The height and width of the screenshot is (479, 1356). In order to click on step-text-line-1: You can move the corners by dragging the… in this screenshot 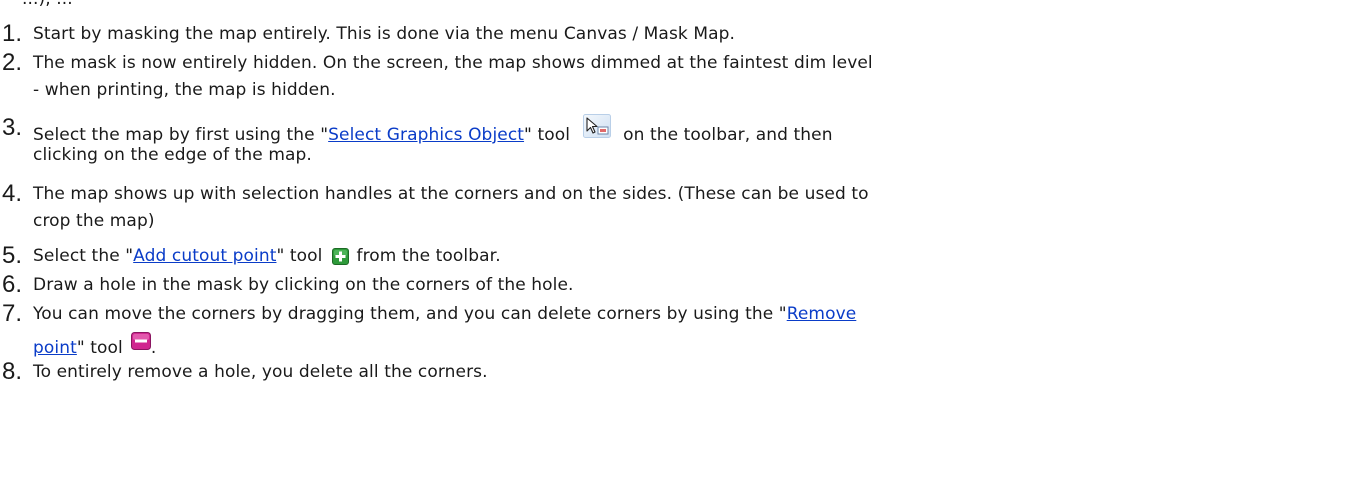, I will do `click(692, 314)`.